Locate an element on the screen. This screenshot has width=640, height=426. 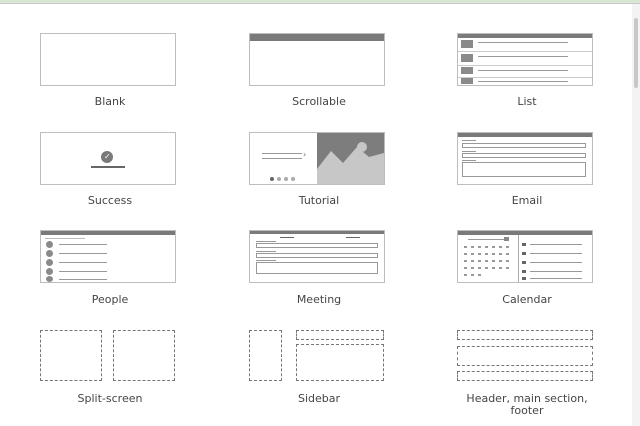
template-tile-calendar: Calendar is located at coordinates (527, 270).